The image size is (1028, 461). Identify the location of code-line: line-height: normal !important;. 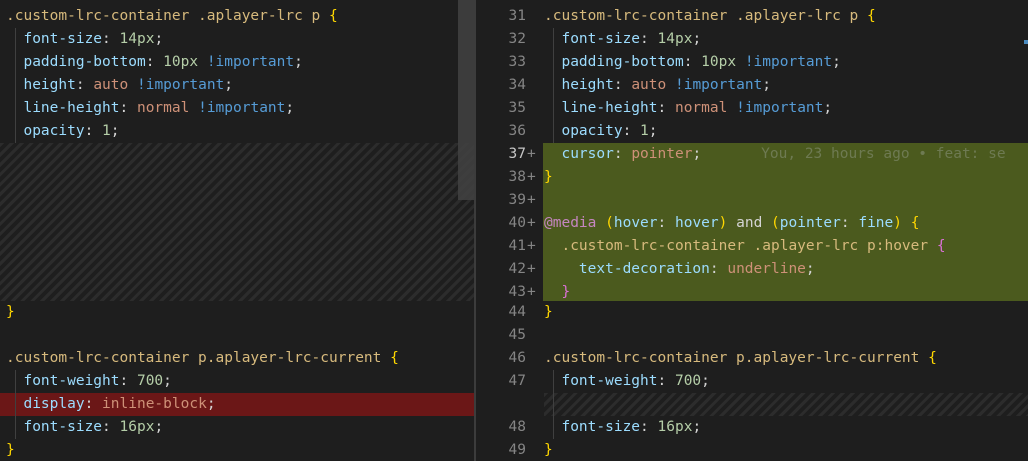
(237, 108).